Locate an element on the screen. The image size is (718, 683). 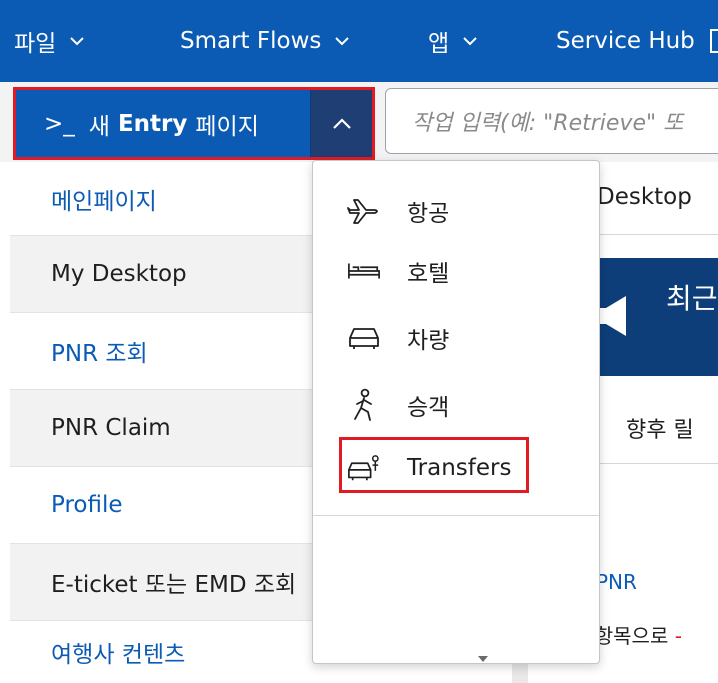
new-entry-page-main: >_ 새 Entry 페이지 is located at coordinates (163, 123).